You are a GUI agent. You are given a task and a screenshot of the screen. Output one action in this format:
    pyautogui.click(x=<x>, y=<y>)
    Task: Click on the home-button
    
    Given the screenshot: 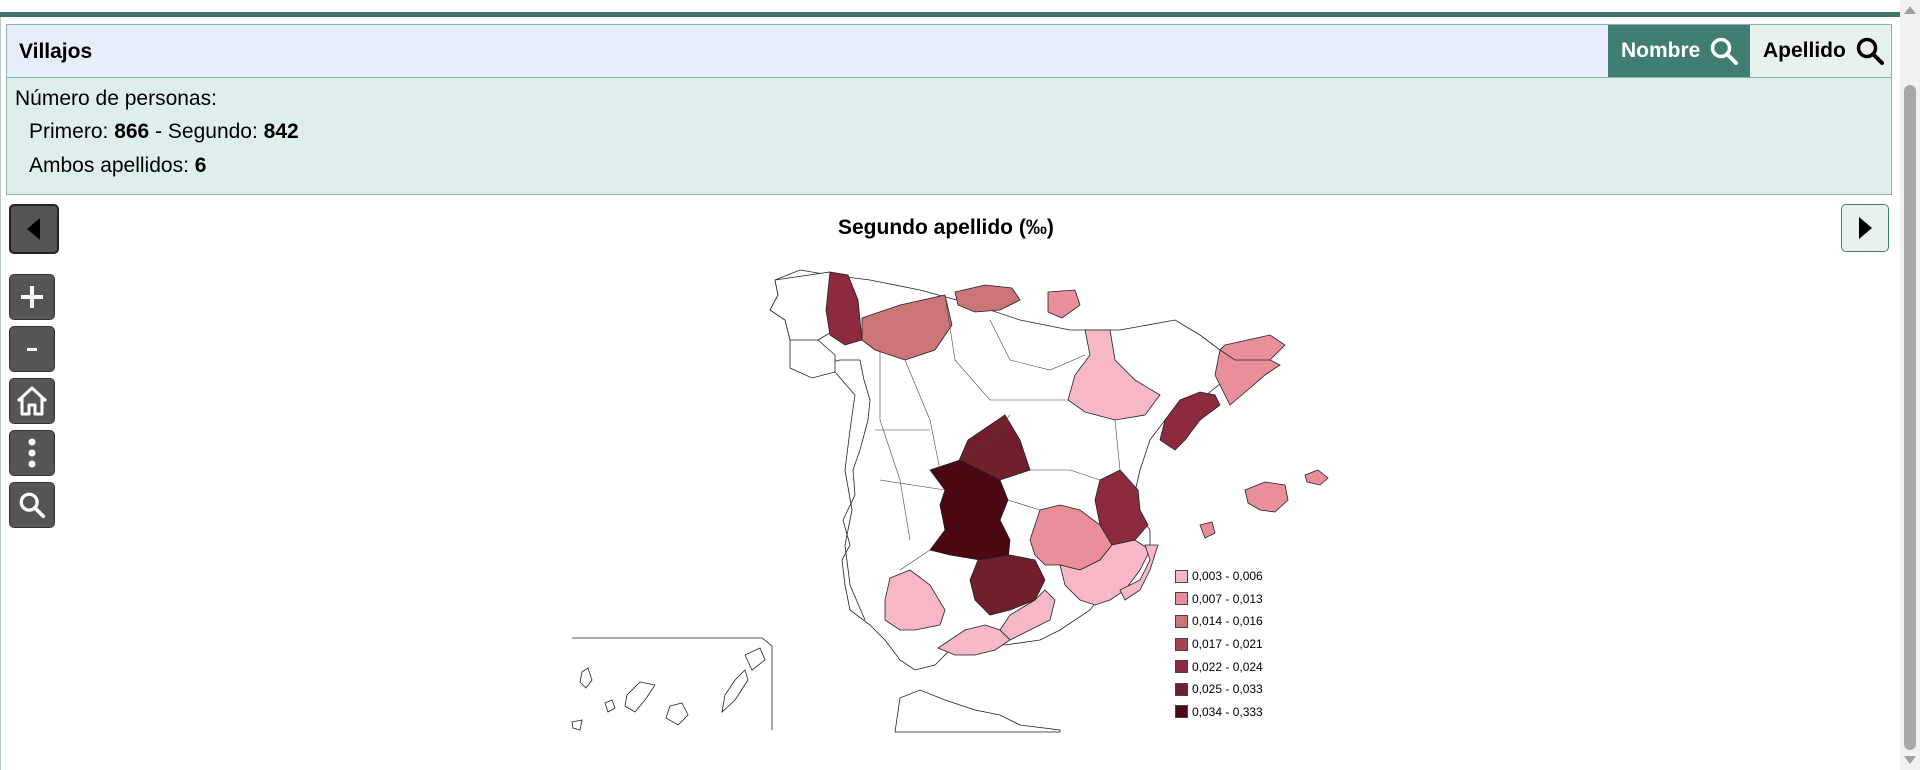 What is the action you would take?
    pyautogui.click(x=32, y=401)
    